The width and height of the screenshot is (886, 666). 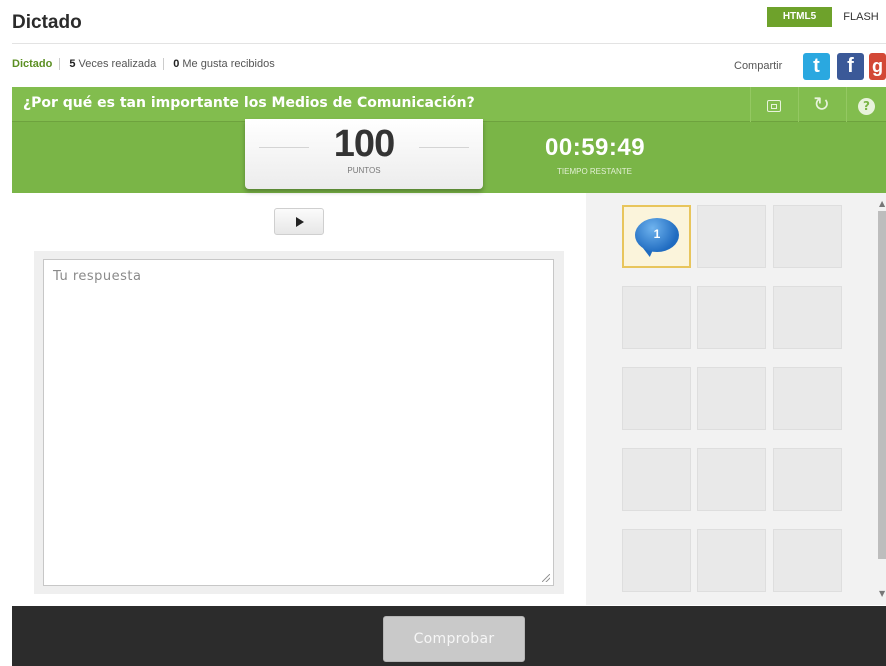 What do you see at coordinates (861, 17) in the screenshot?
I see `flash-format-button: FLASH` at bounding box center [861, 17].